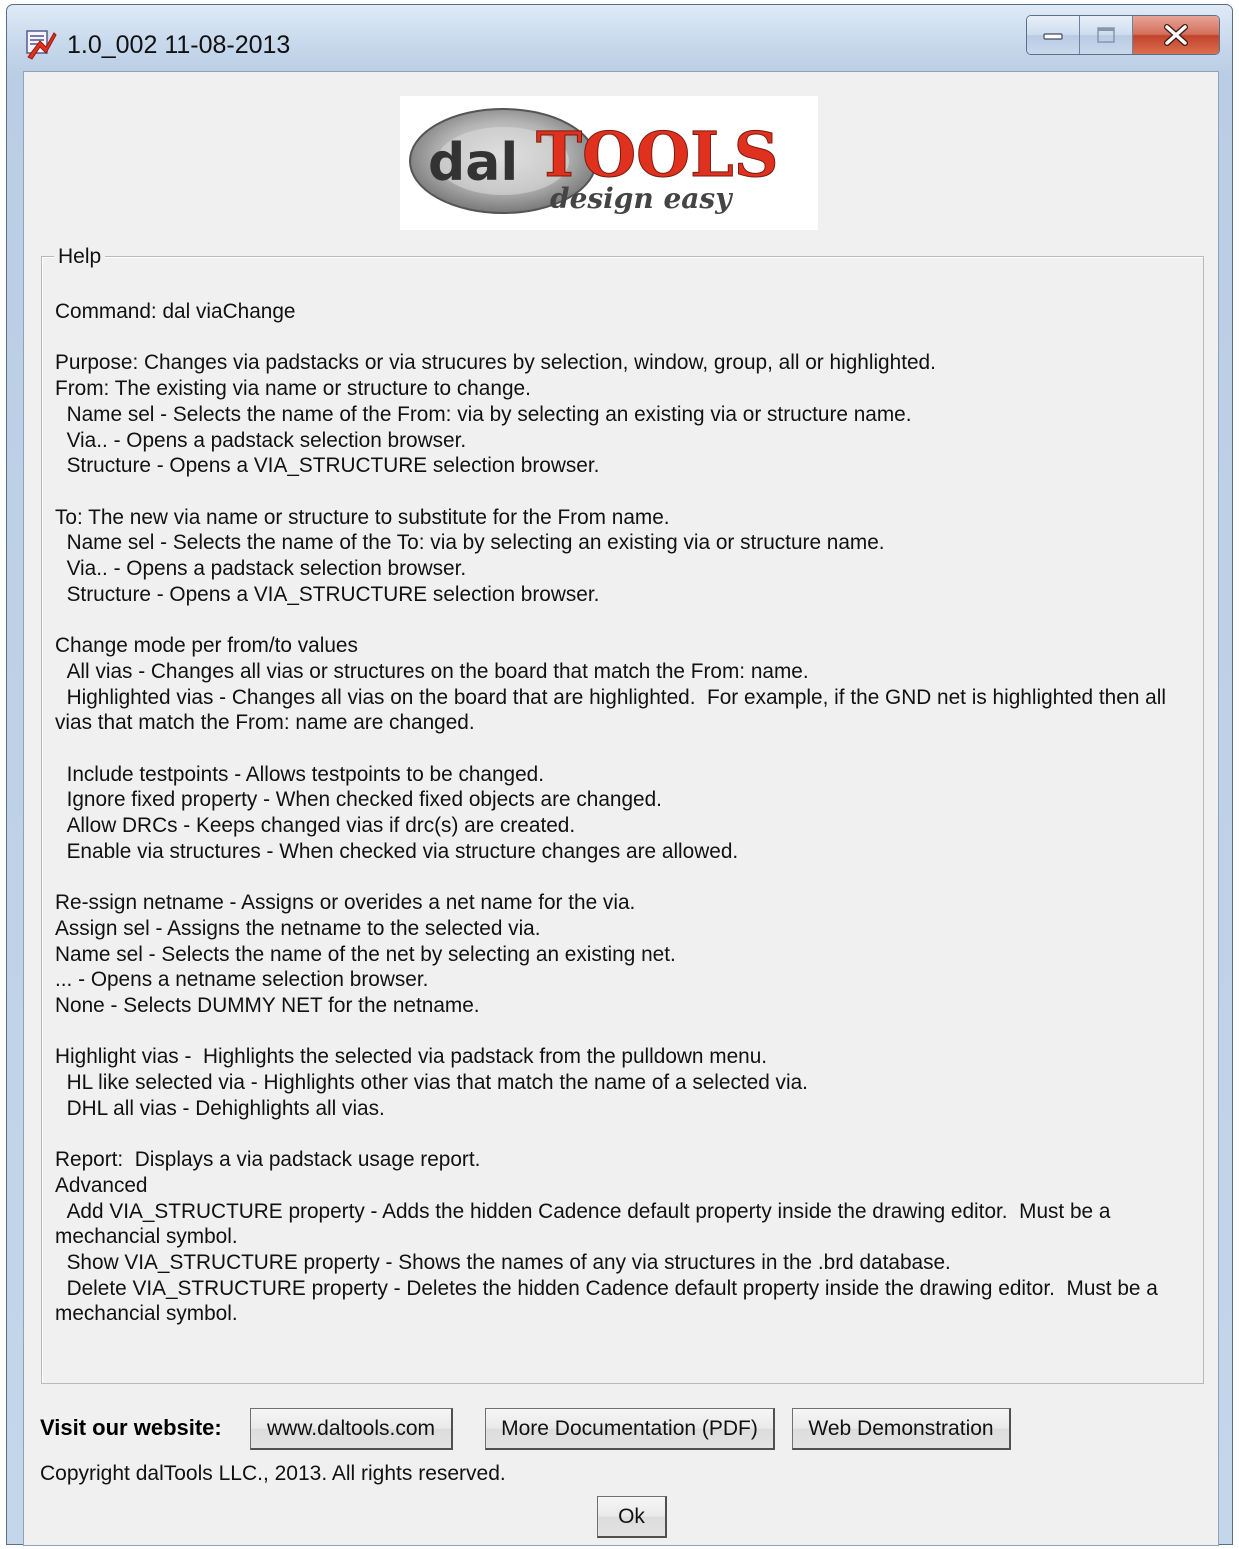 This screenshot has height=1549, width=1239. I want to click on logo-tagline-text: design easy, so click(641, 198).